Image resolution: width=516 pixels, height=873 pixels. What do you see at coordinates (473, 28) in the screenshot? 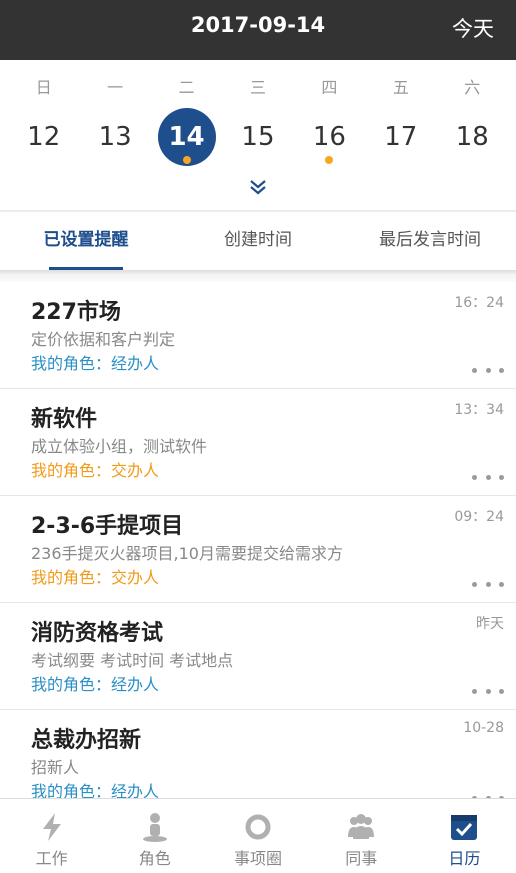
I see `today-button: 今天` at bounding box center [473, 28].